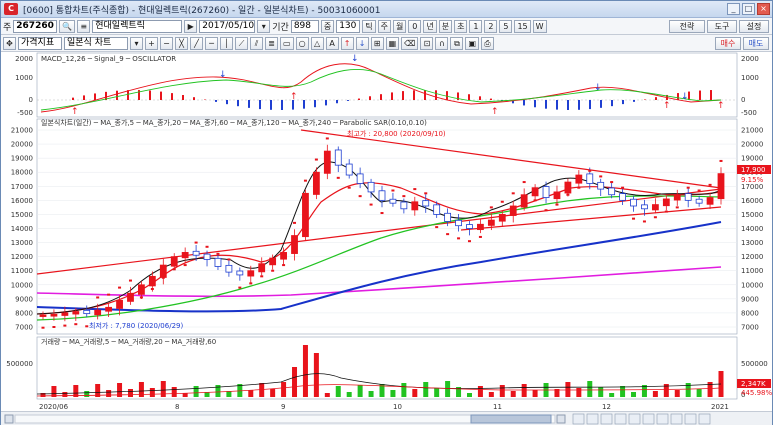 This screenshot has height=429, width=773. What do you see at coordinates (67, 26) in the screenshot?
I see `search-icon: 🔍` at bounding box center [67, 26].